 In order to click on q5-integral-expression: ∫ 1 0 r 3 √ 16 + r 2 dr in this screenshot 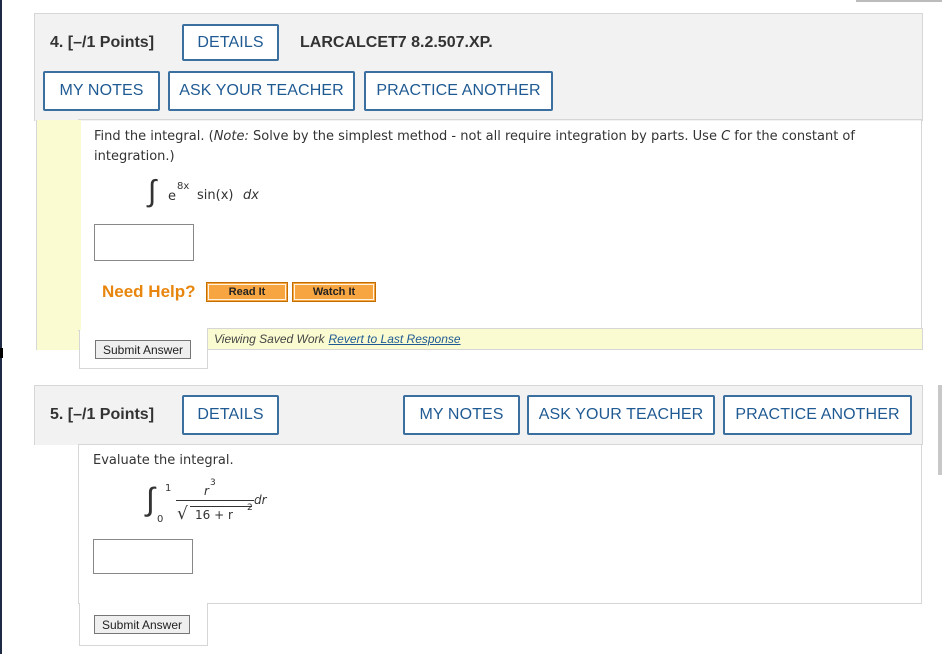, I will do `click(206, 501)`.